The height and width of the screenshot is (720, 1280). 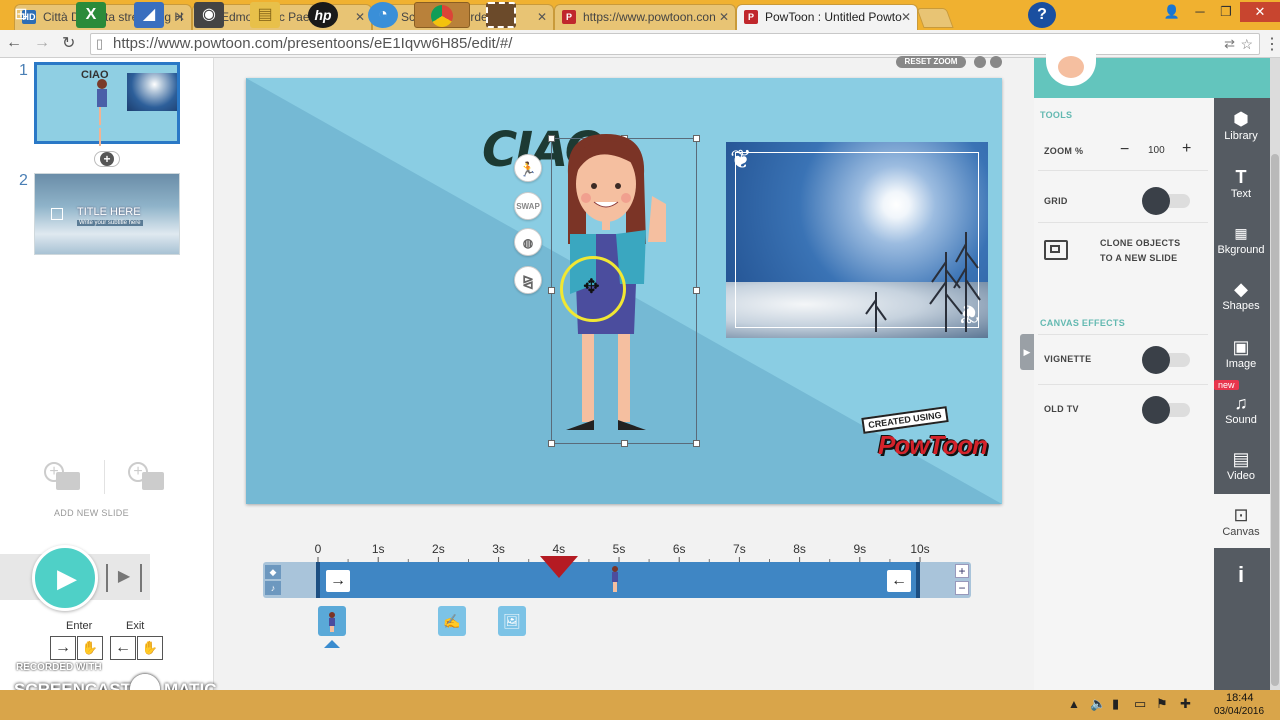 I want to click on timeline-object-character, so click(x=332, y=621).